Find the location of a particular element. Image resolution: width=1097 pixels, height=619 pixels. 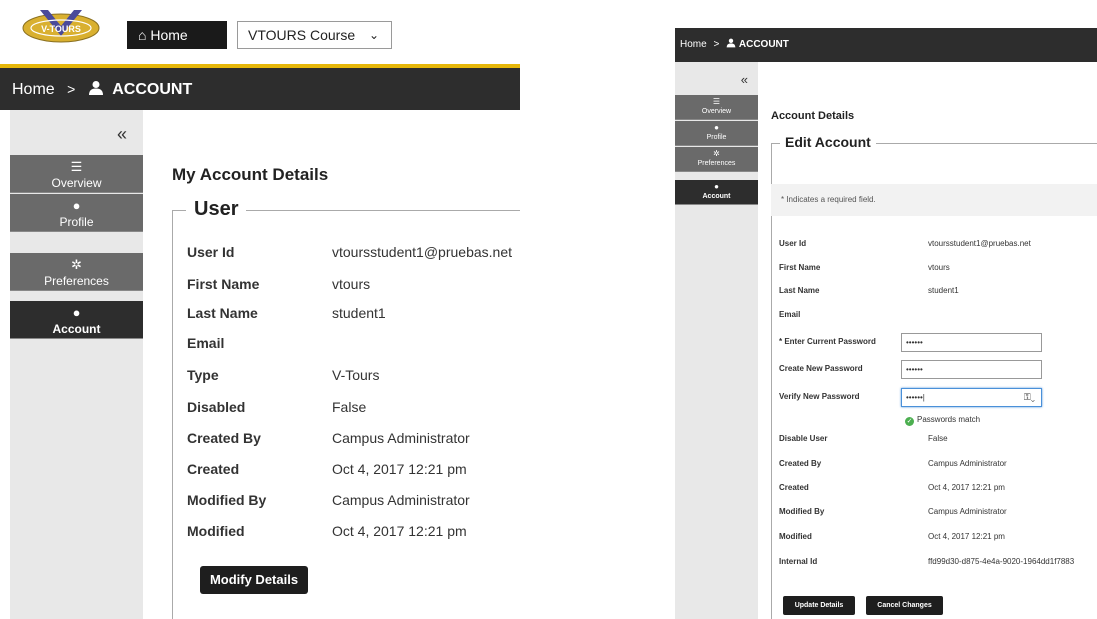

passwords-match-status: ✓ Passwords match is located at coordinates (942, 420).